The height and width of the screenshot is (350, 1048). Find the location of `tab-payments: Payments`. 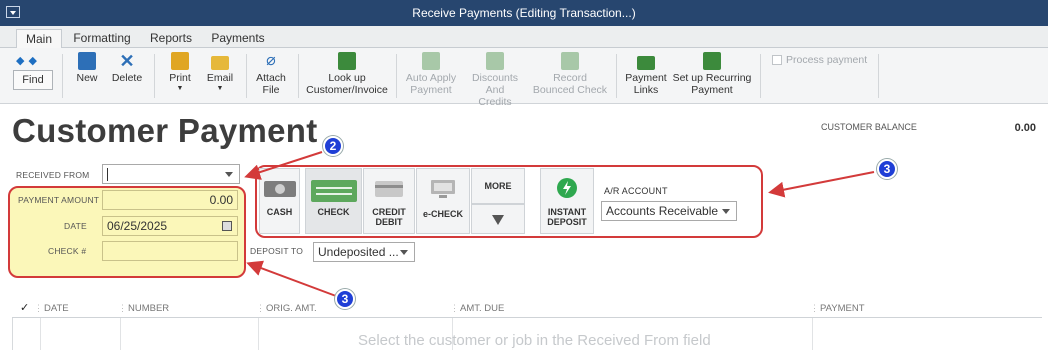

tab-payments: Payments is located at coordinates (238, 38).